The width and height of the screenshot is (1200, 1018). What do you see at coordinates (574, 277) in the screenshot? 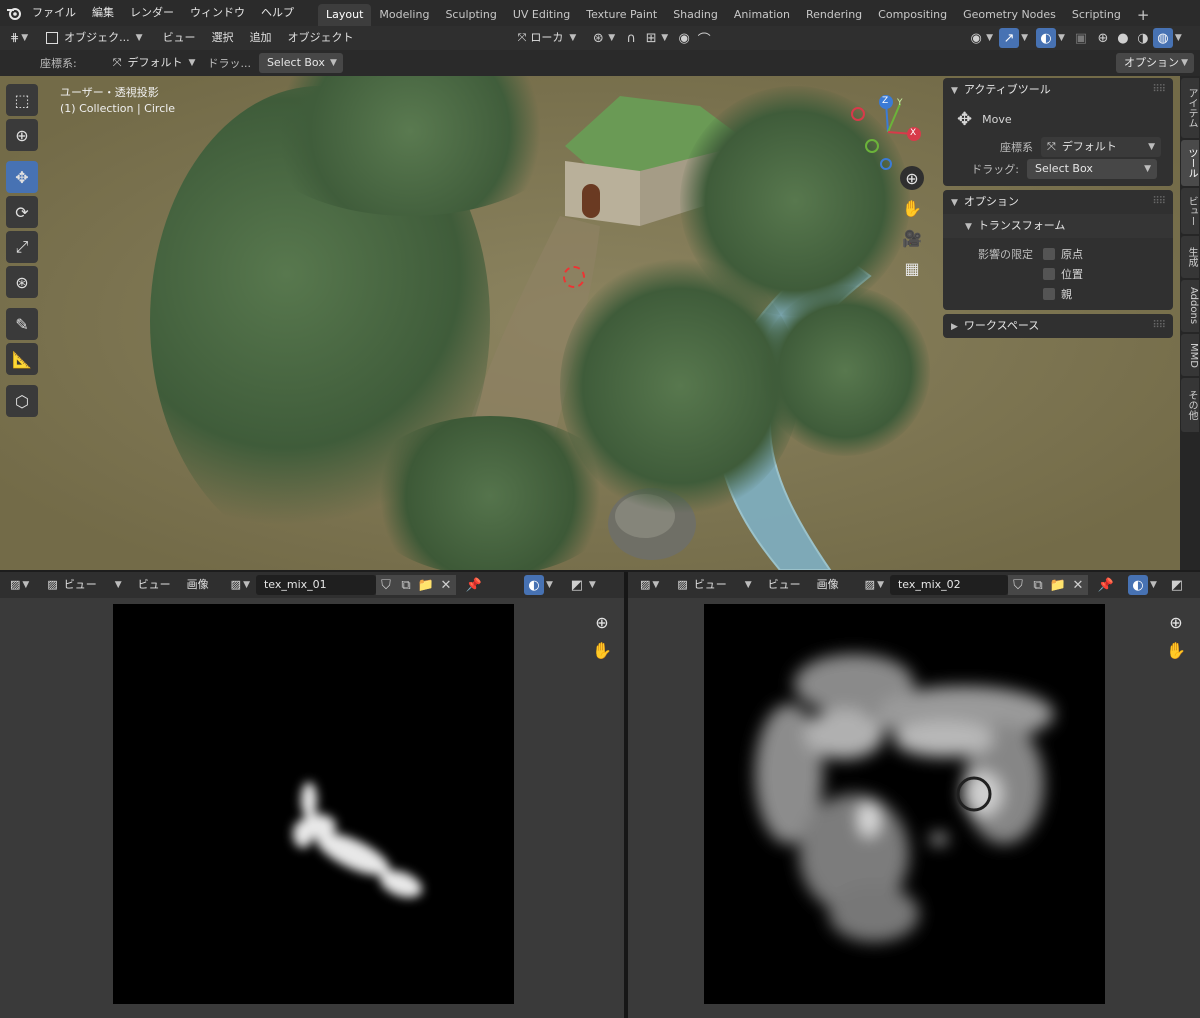
I see `3d-cursor-icon` at bounding box center [574, 277].